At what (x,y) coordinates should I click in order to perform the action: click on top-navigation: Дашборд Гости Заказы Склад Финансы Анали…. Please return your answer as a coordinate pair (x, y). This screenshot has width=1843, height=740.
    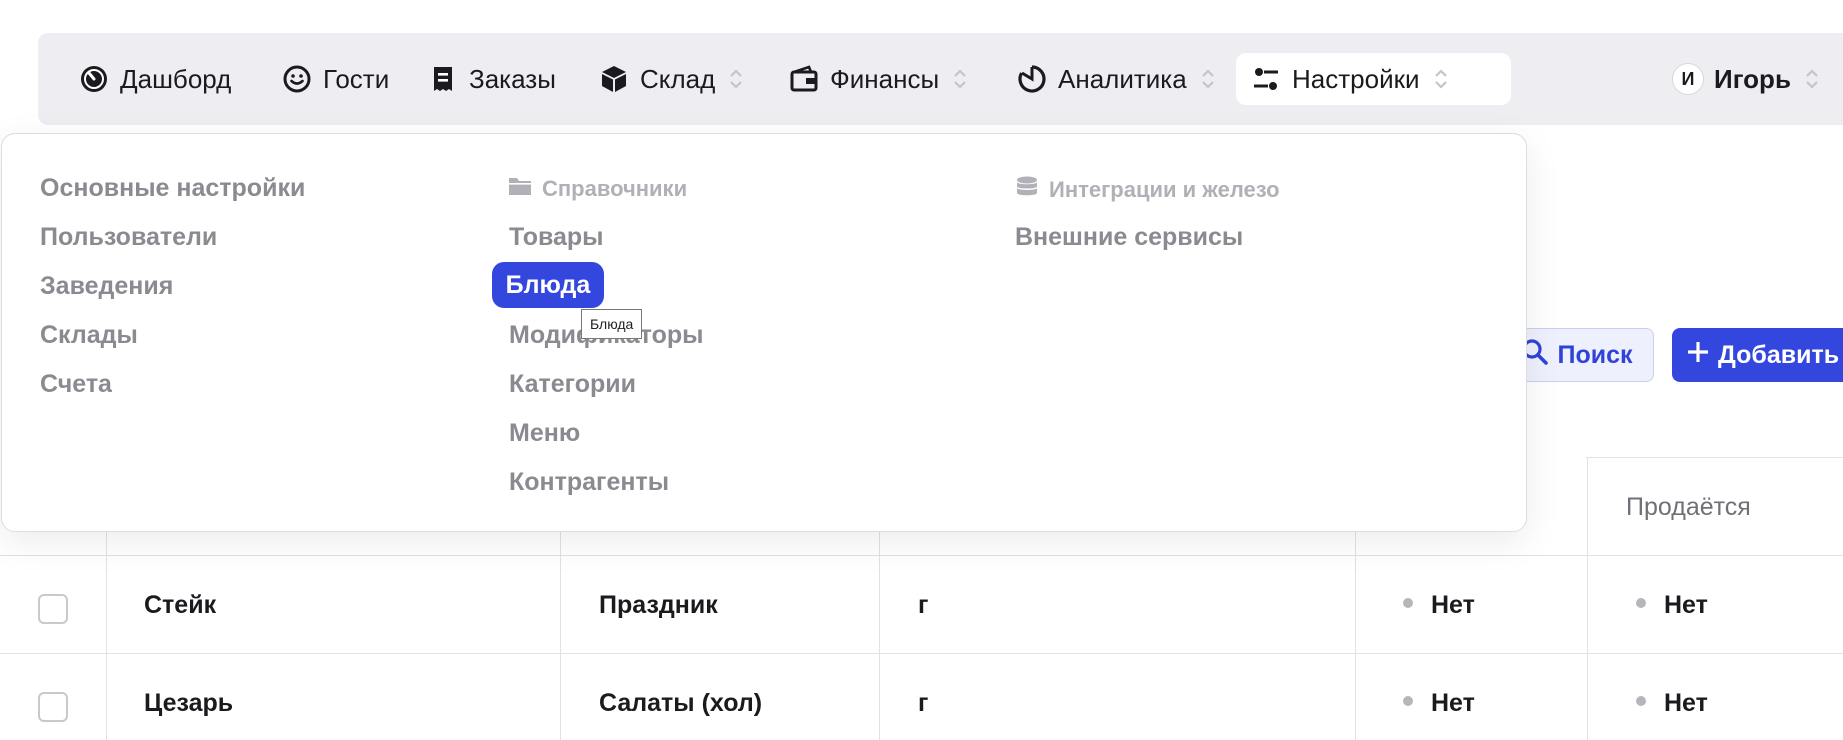
    Looking at the image, I should click on (940, 79).